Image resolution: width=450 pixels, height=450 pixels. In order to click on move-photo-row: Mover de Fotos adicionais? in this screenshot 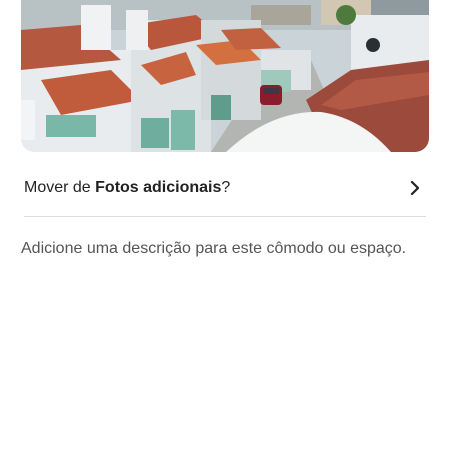, I will do `click(226, 188)`.